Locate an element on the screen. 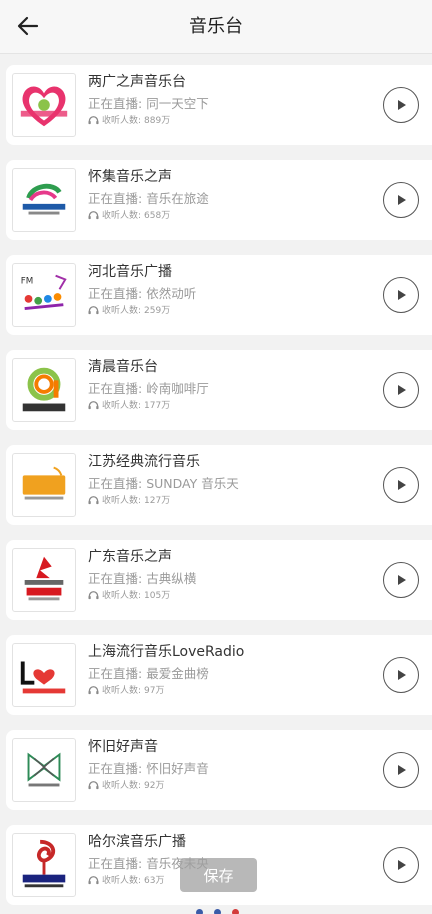 This screenshot has height=914, width=432. app-header: 音乐台 is located at coordinates (216, 27).